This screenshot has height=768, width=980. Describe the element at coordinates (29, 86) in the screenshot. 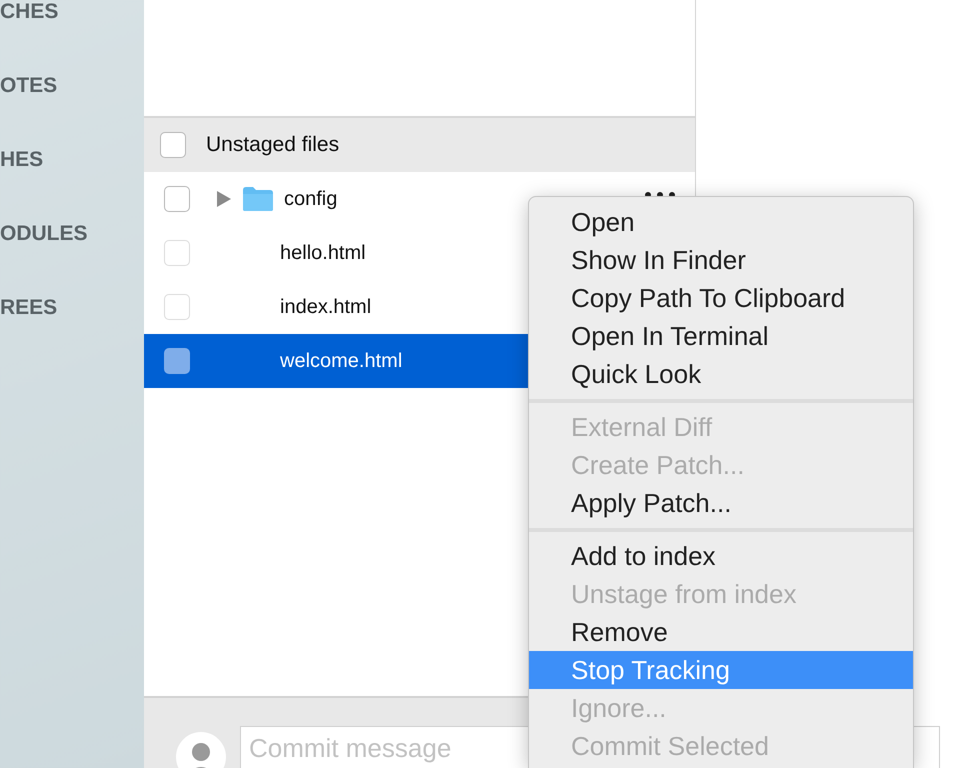

I see `section-heading: OTES` at that location.